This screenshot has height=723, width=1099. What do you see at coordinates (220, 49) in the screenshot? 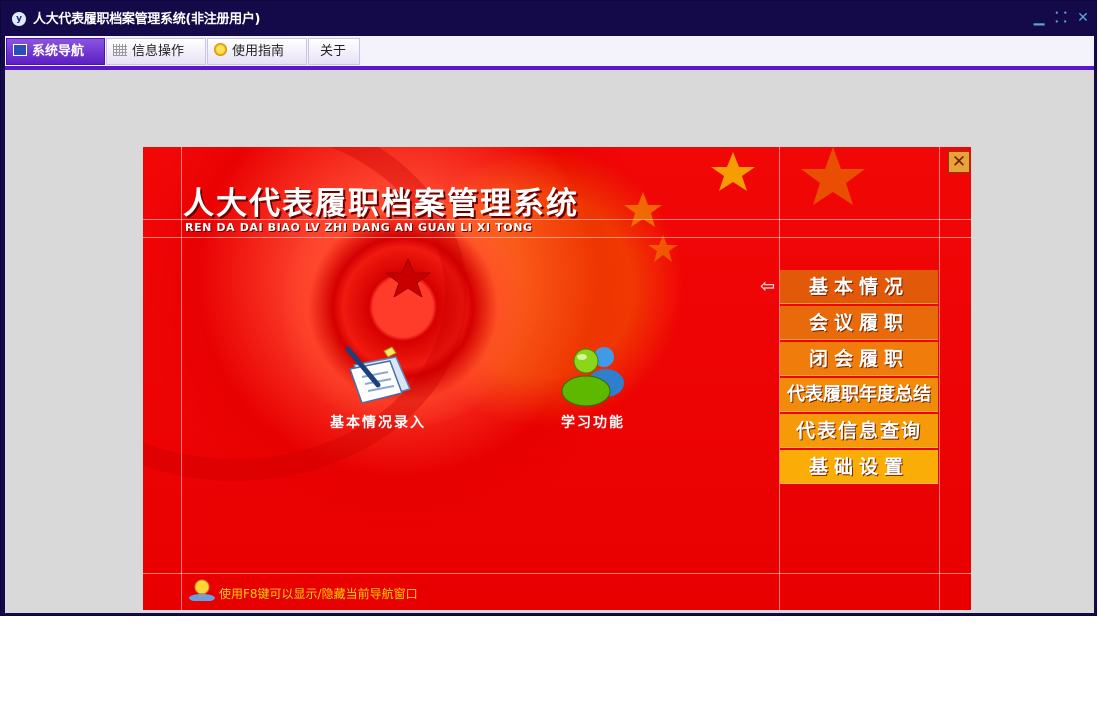
I see `help-icon` at bounding box center [220, 49].